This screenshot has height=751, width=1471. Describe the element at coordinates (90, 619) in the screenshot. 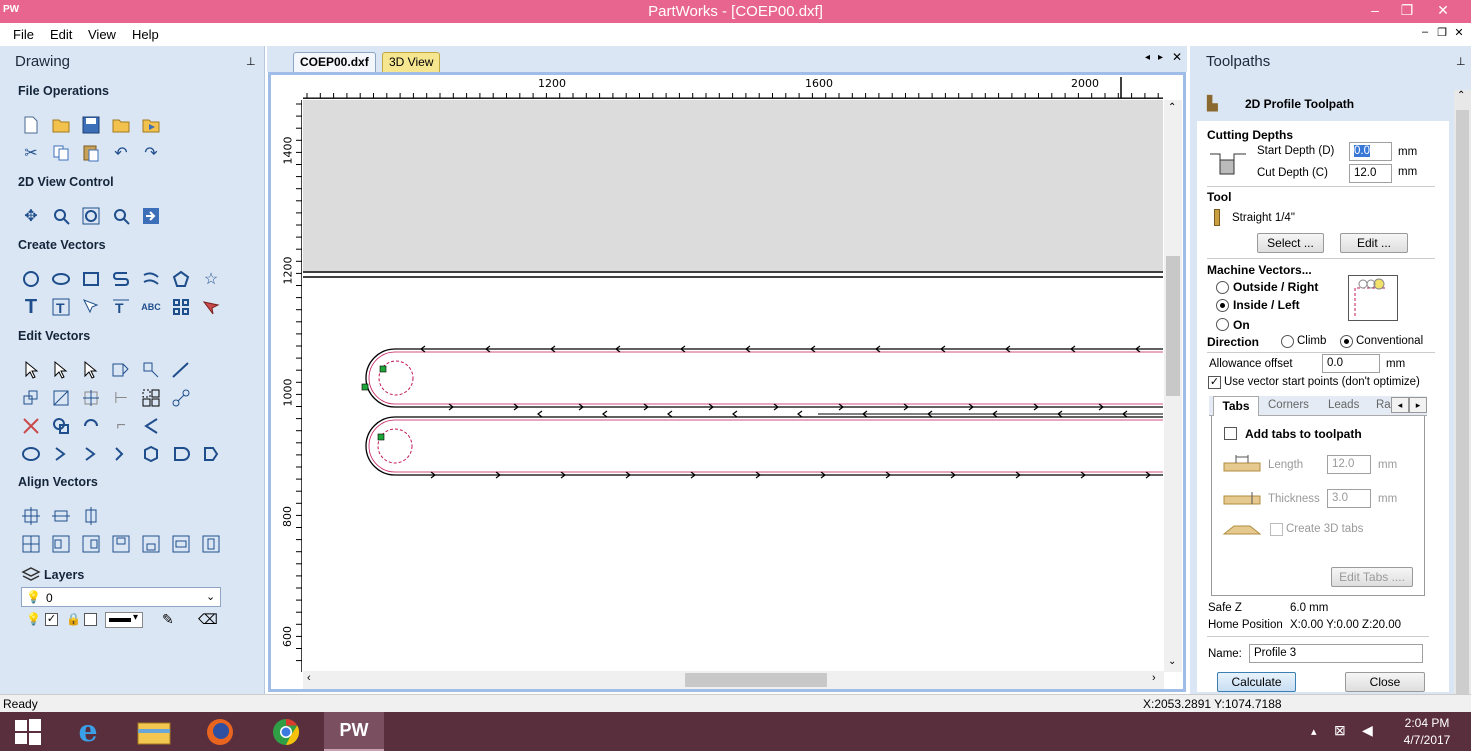

I see `layer-color-swatch` at that location.